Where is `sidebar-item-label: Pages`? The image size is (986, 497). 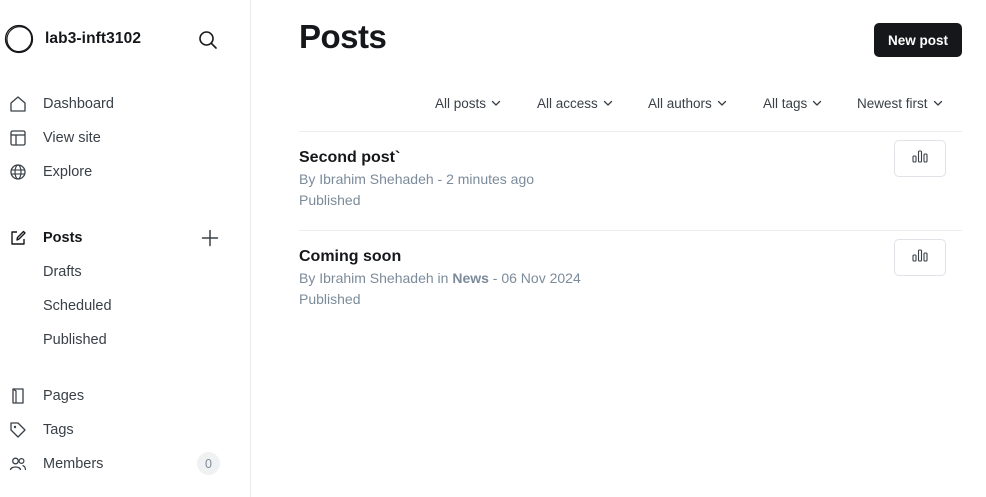 sidebar-item-label: Pages is located at coordinates (64, 396).